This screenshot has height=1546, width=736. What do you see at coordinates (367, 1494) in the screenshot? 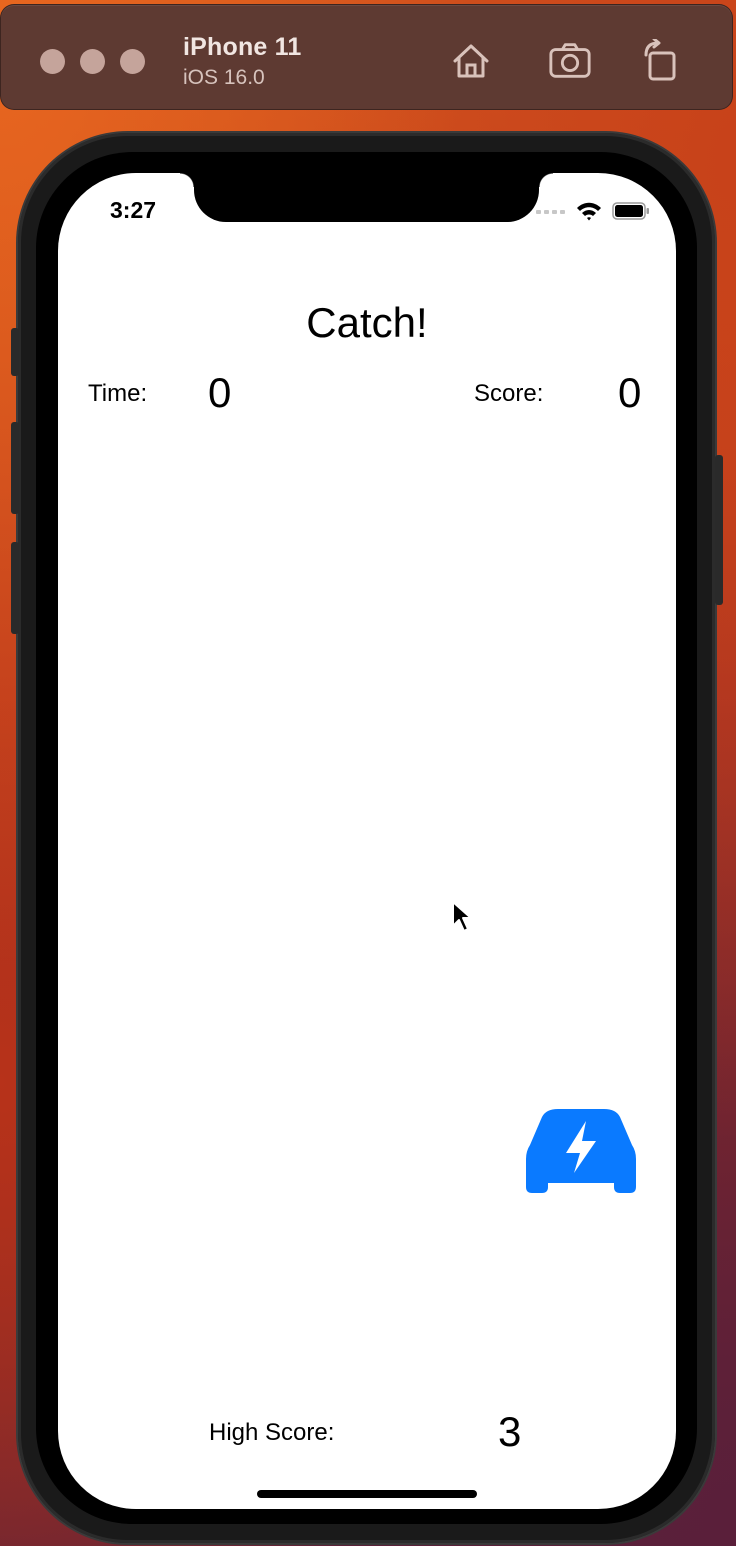
I see `home-indicator` at bounding box center [367, 1494].